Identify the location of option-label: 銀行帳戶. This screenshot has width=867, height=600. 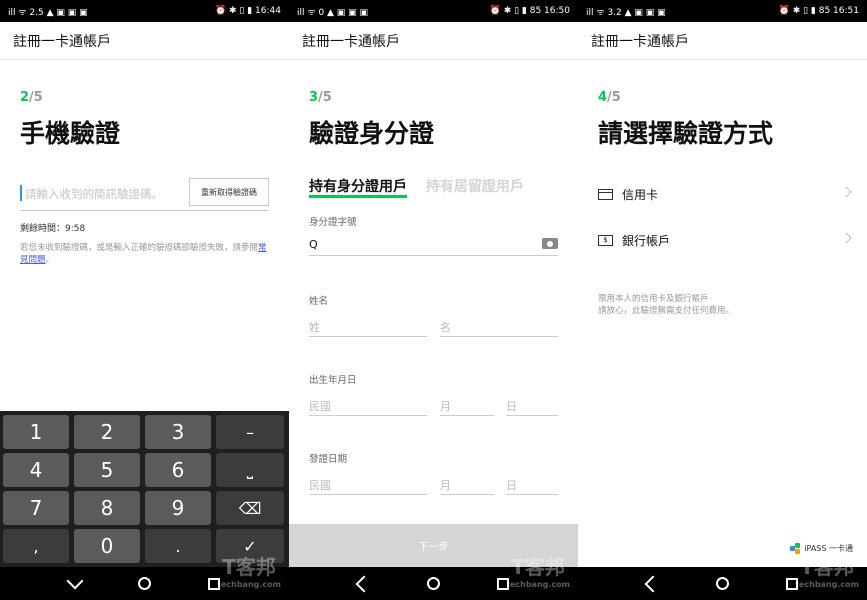
(646, 240).